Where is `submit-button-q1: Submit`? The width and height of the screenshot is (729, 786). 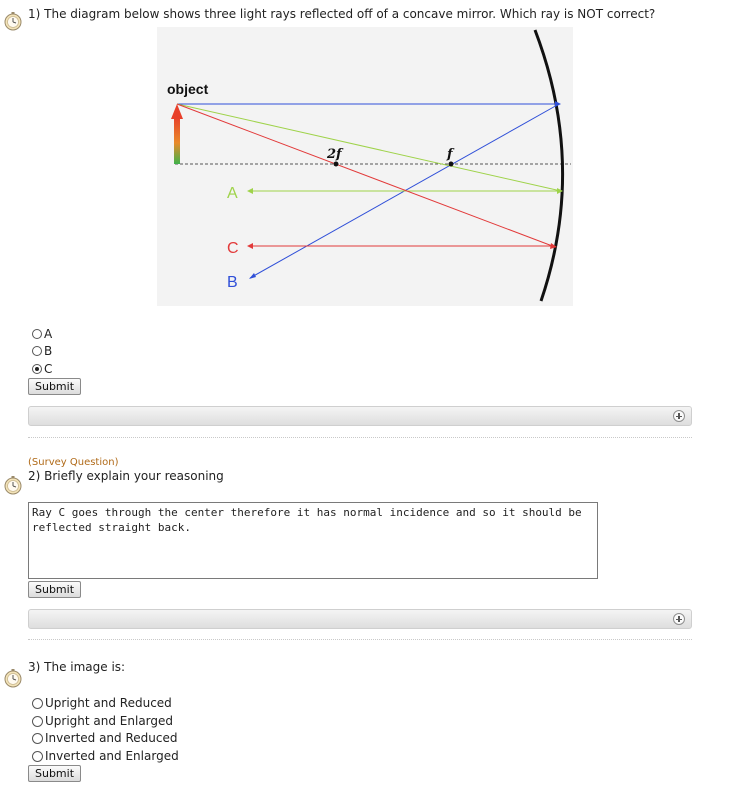 submit-button-q1: Submit is located at coordinates (55, 386).